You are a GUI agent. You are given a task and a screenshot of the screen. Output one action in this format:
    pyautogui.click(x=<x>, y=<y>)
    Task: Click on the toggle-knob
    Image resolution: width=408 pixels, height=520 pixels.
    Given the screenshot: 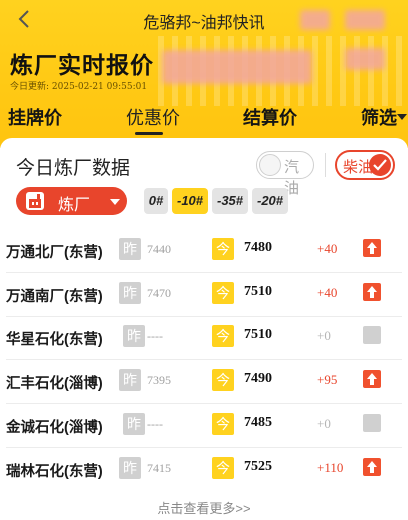 What is the action you would take?
    pyautogui.click(x=270, y=165)
    